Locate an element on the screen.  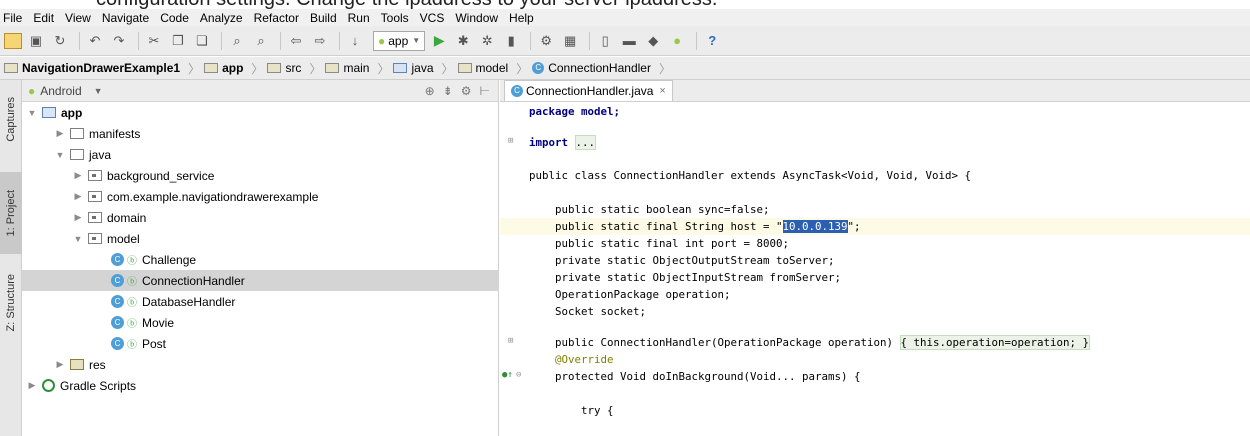
collapse-all-icon: ⇟ is located at coordinates (448, 91).